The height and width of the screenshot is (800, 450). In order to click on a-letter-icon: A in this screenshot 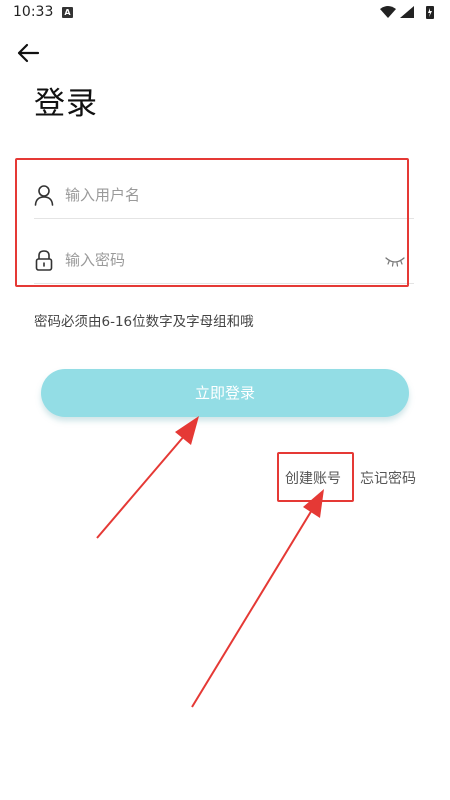, I will do `click(67, 12)`.